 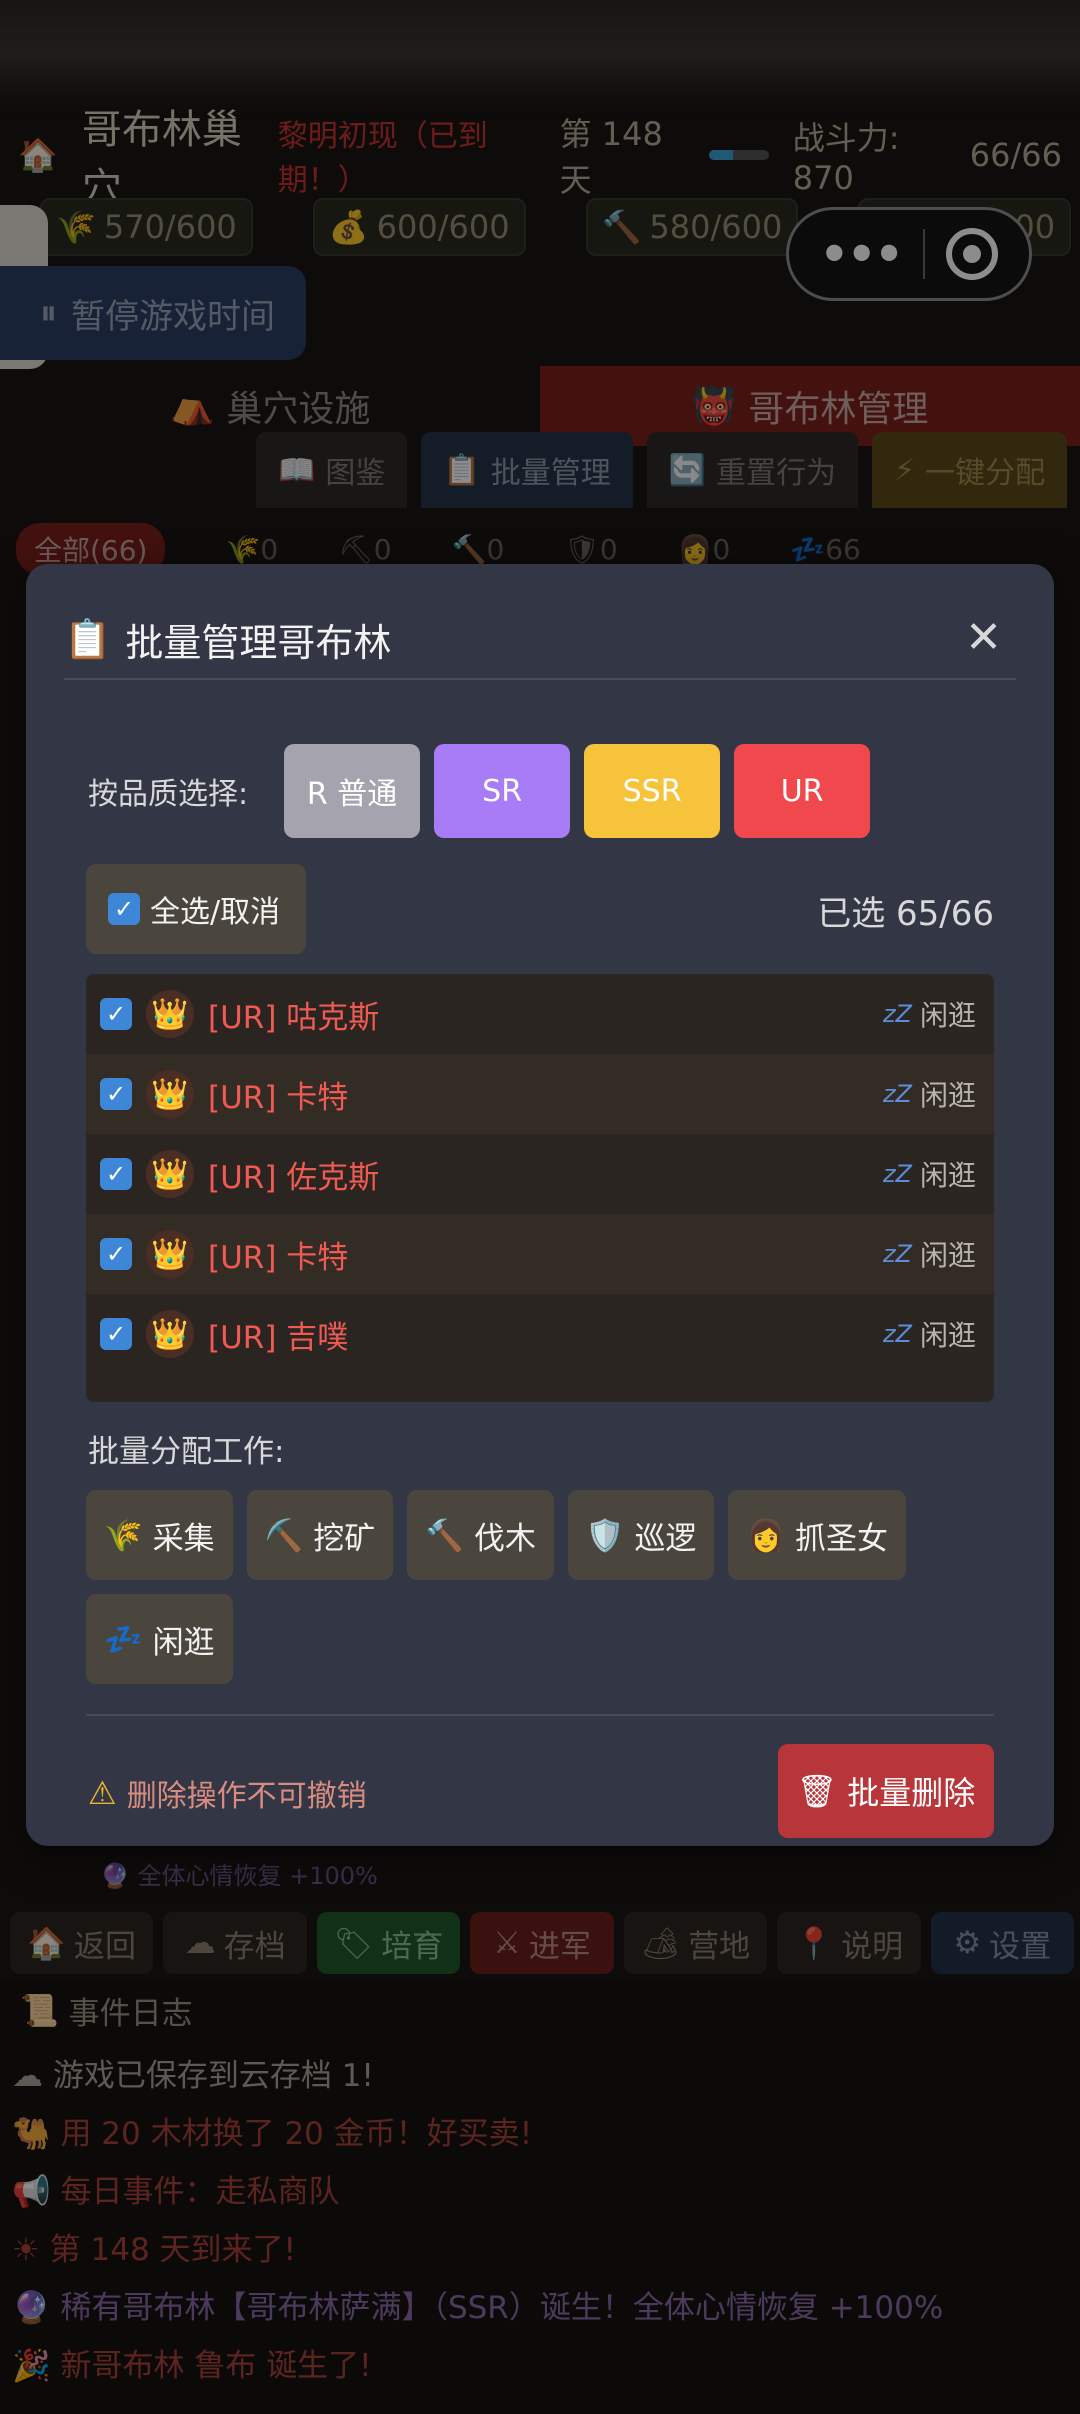 I want to click on assign-patrol-button: 🛡️ 巡逻, so click(x=641, y=1535).